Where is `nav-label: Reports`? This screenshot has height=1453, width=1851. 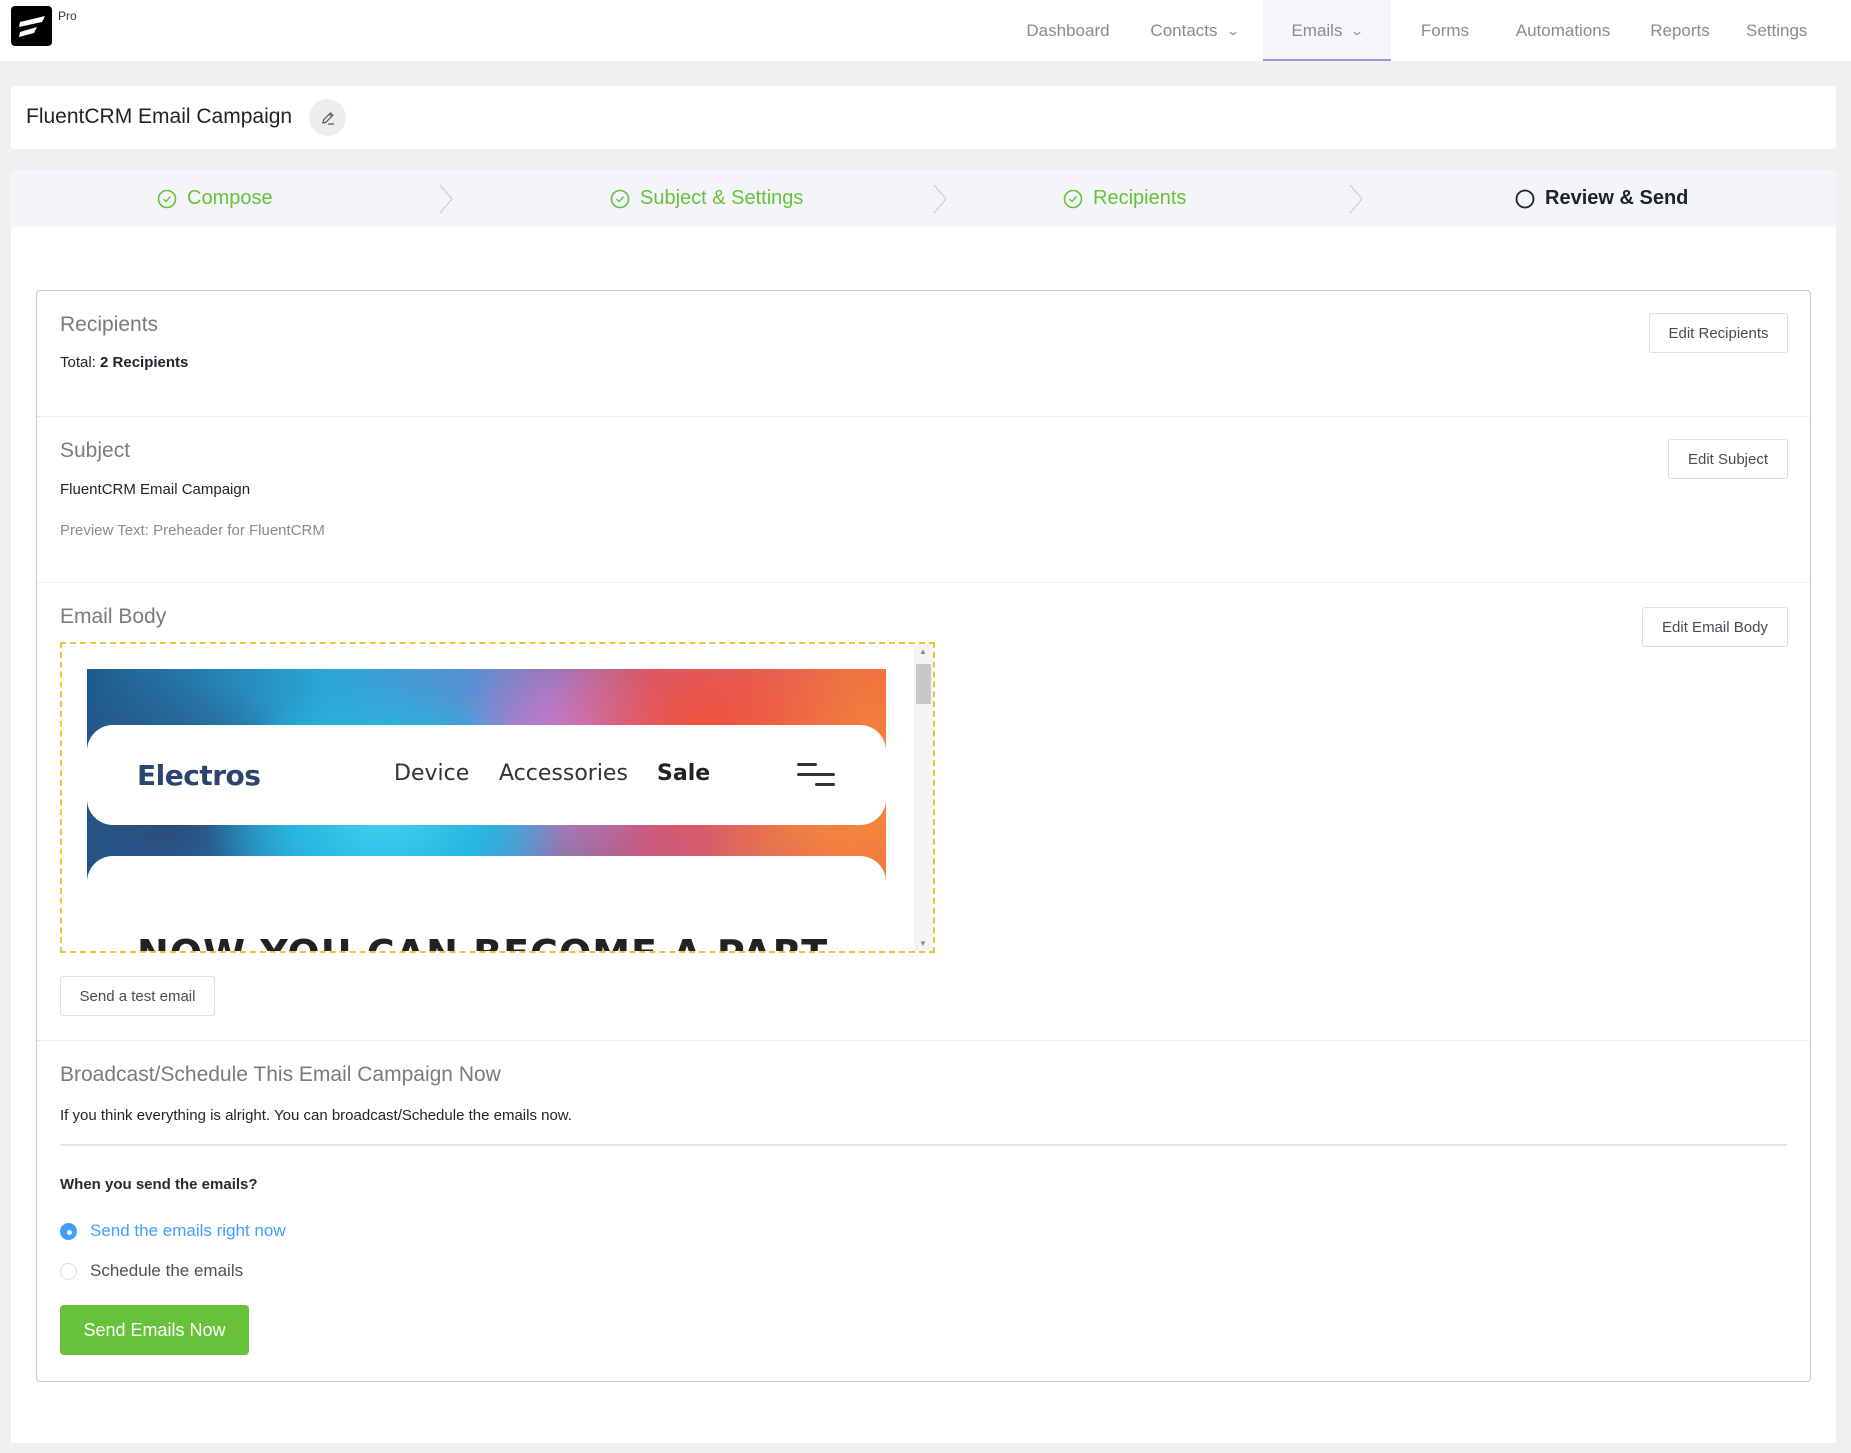 nav-label: Reports is located at coordinates (1680, 30).